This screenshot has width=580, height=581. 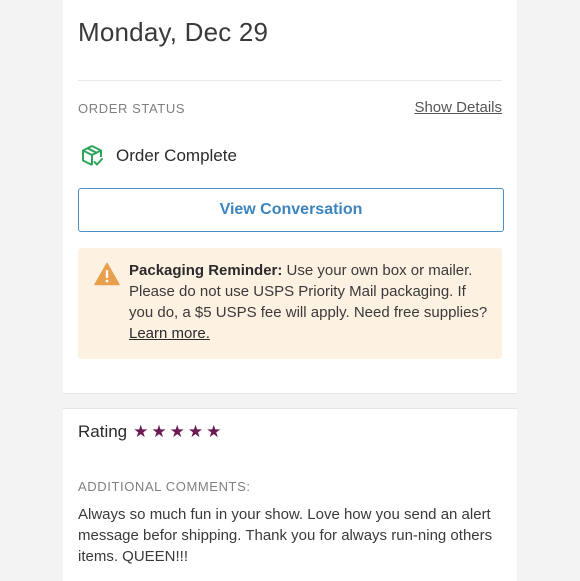 What do you see at coordinates (164, 486) in the screenshot?
I see `additional-comments-label: ADDITIONAL COMMENTS:` at bounding box center [164, 486].